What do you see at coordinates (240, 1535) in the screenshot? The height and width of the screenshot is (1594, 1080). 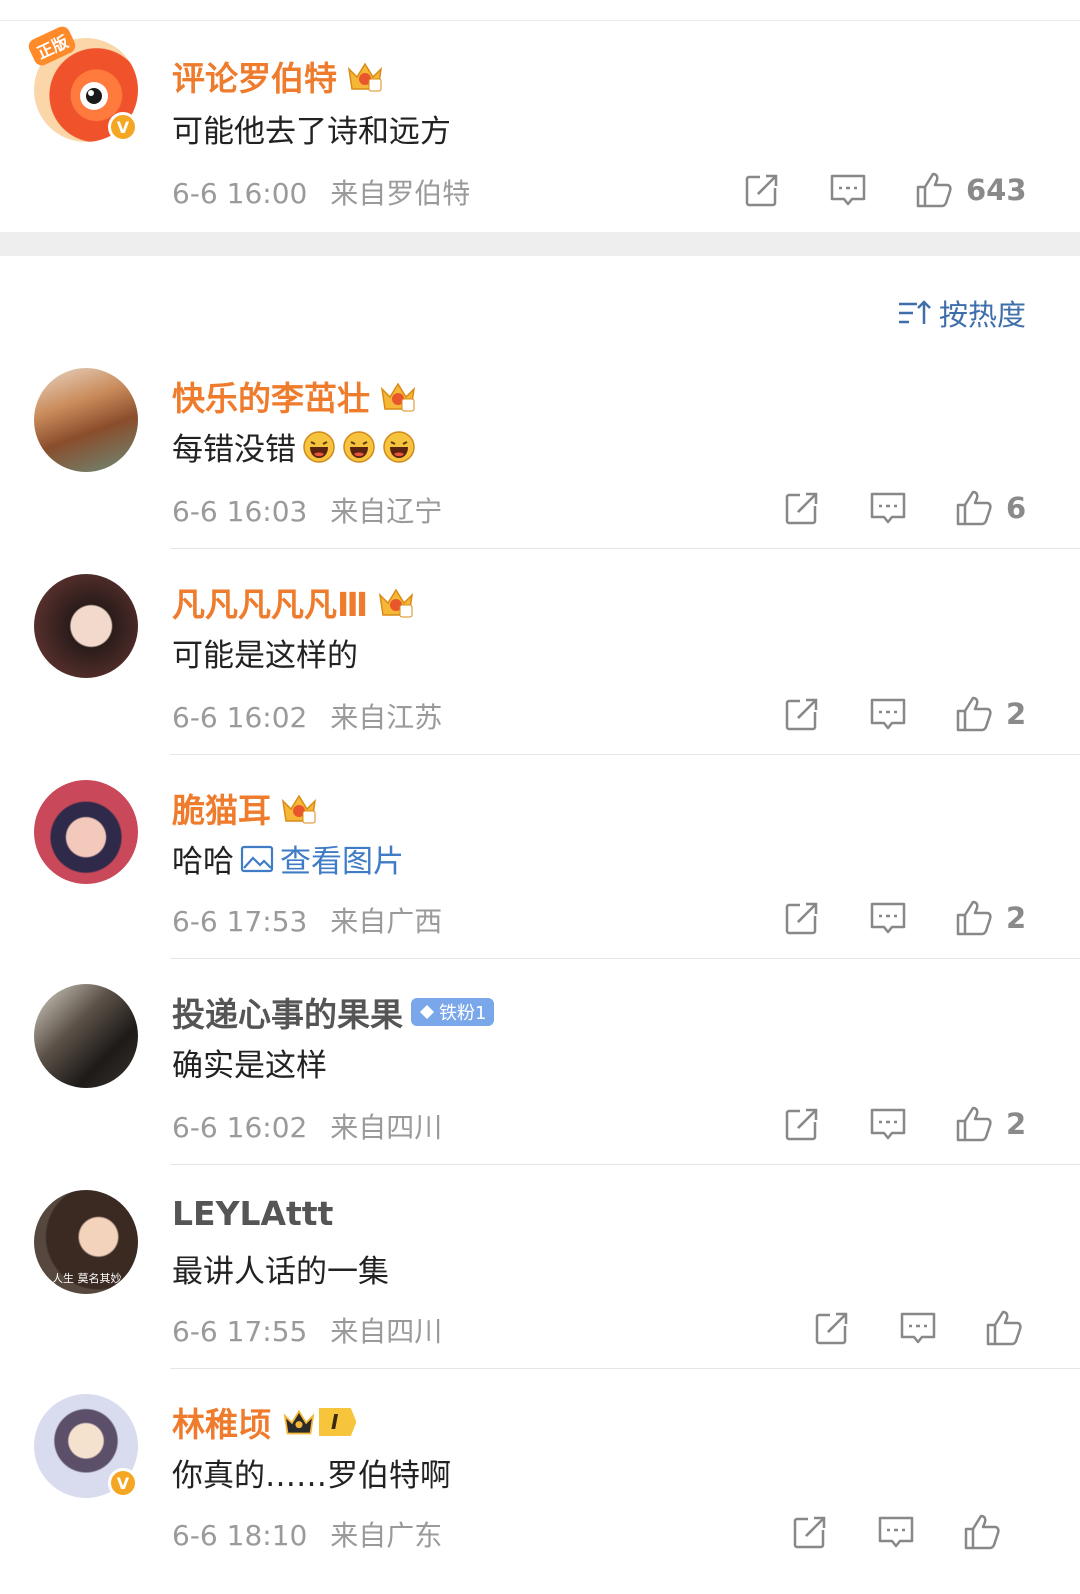 I see `comment-date: 6-6 18:10` at bounding box center [240, 1535].